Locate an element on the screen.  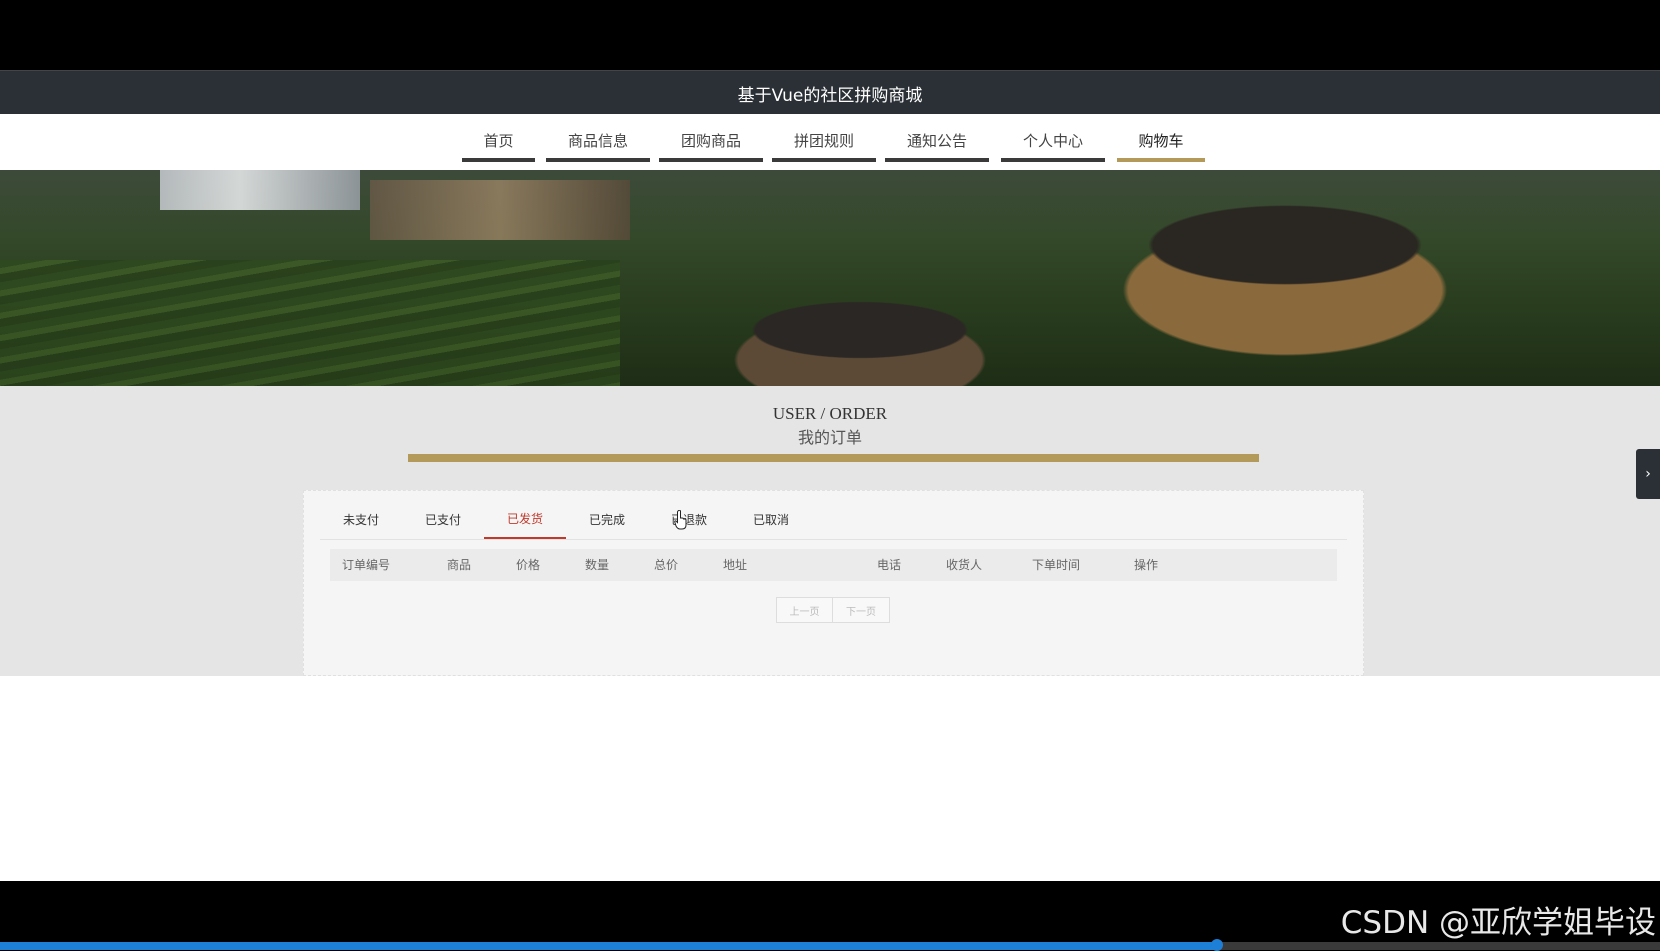
column-header: 价格 is located at coordinates (528, 565).